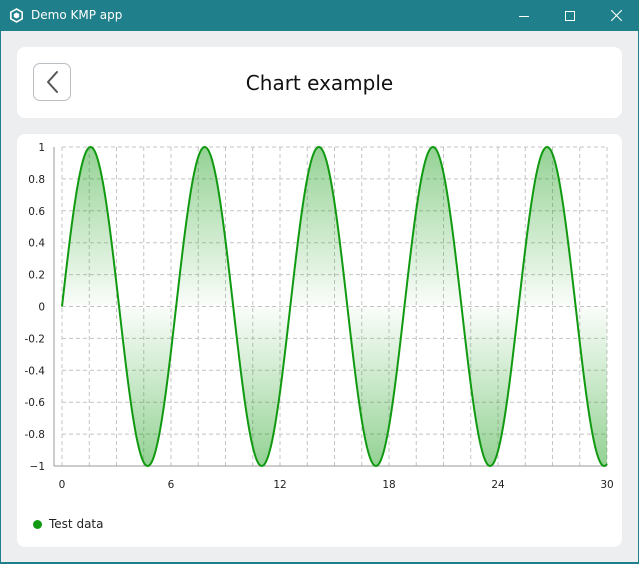  I want to click on maximize-button, so click(570, 15).